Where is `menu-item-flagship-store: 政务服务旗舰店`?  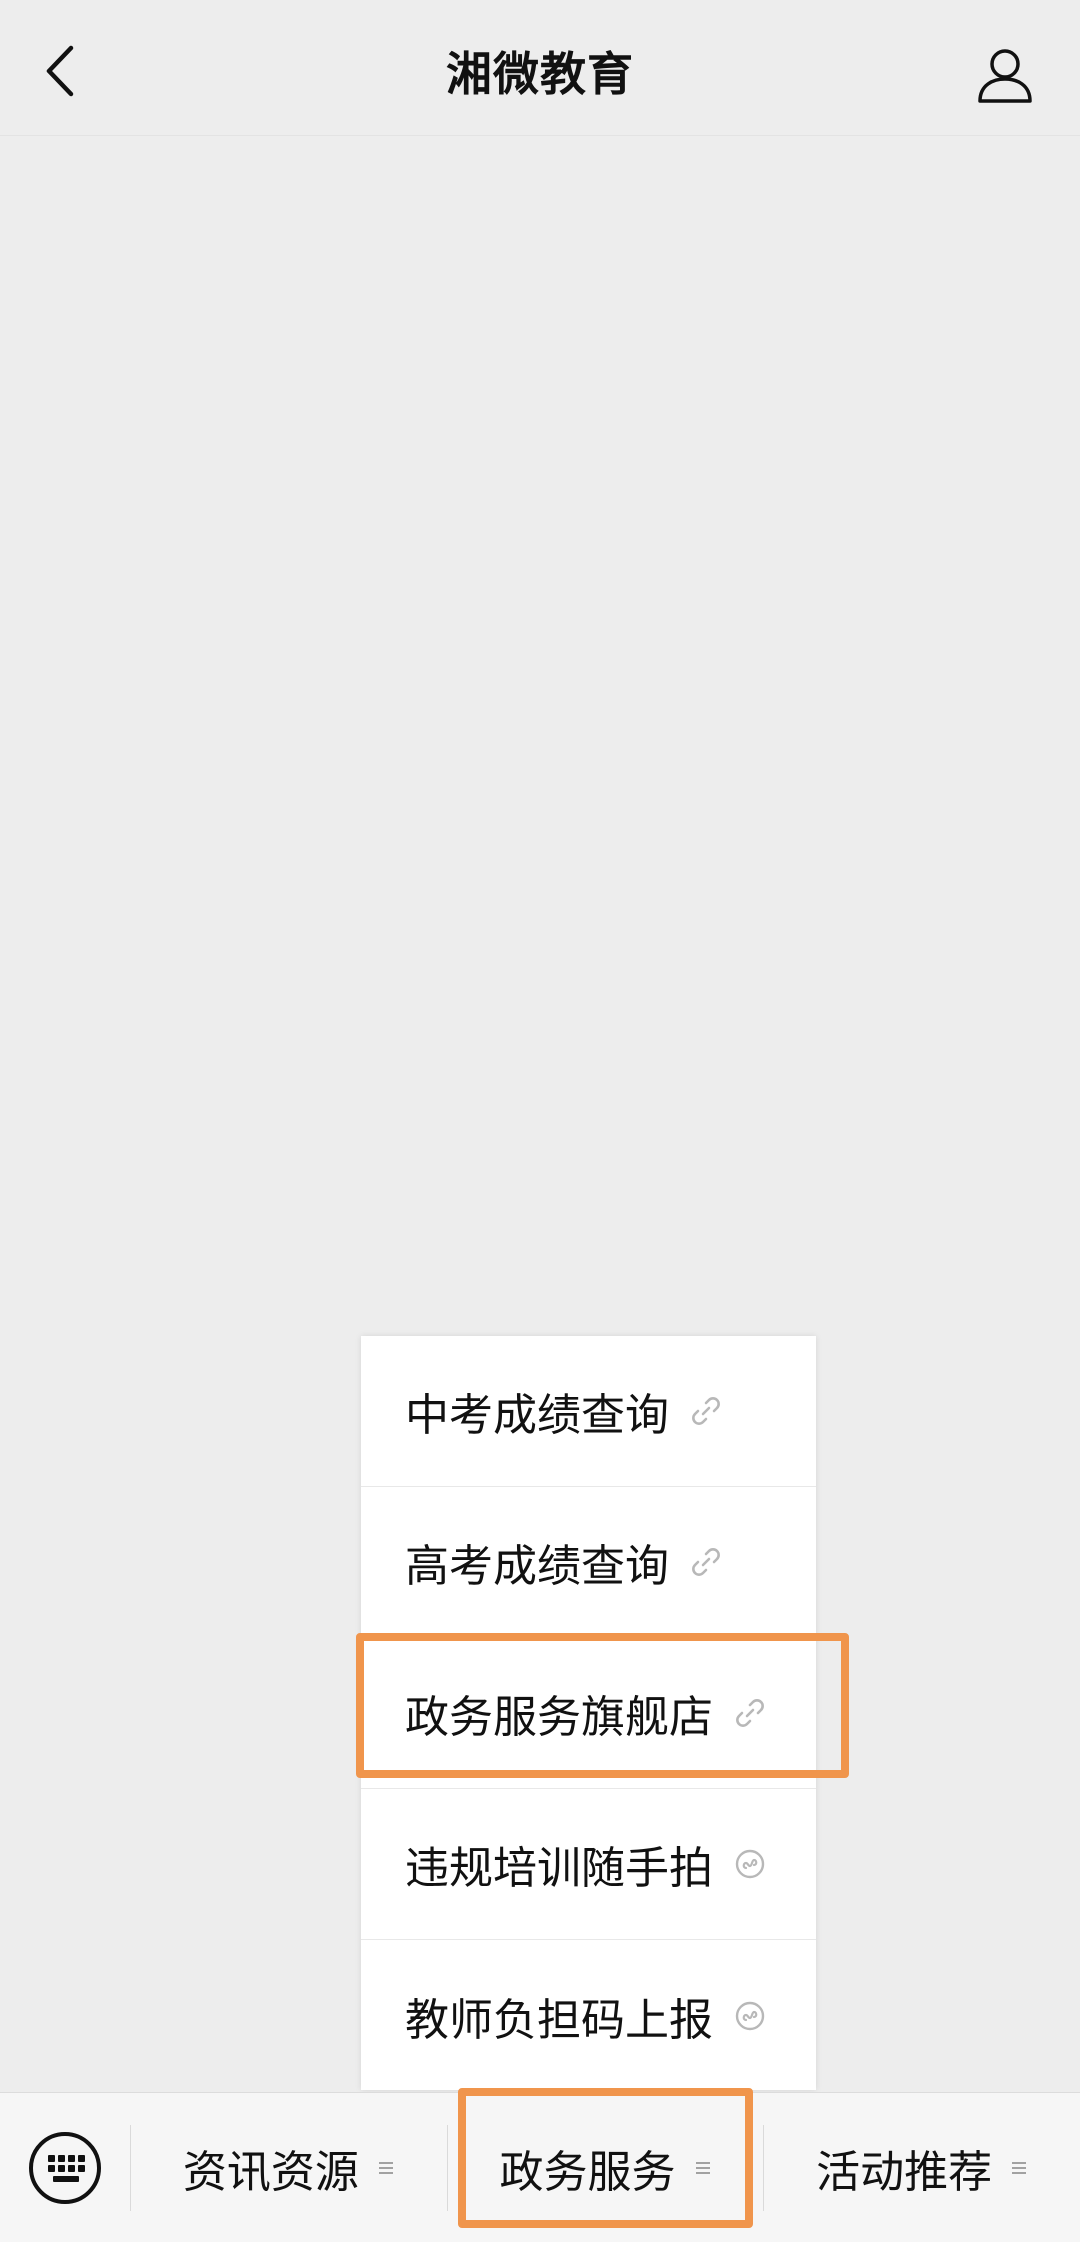 menu-item-flagship-store: 政务服务旗舰店 is located at coordinates (588, 1713).